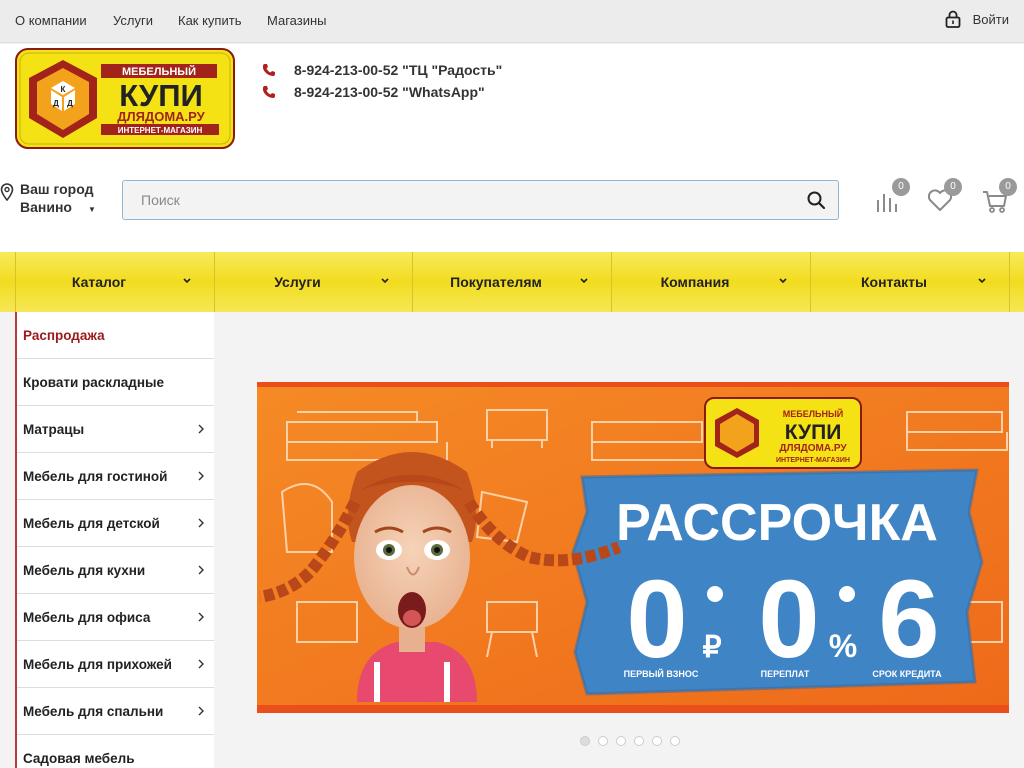 The height and width of the screenshot is (768, 1024). What do you see at coordinates (87, 617) in the screenshot?
I see `sidebar-item-label: Мебель для офиса` at bounding box center [87, 617].